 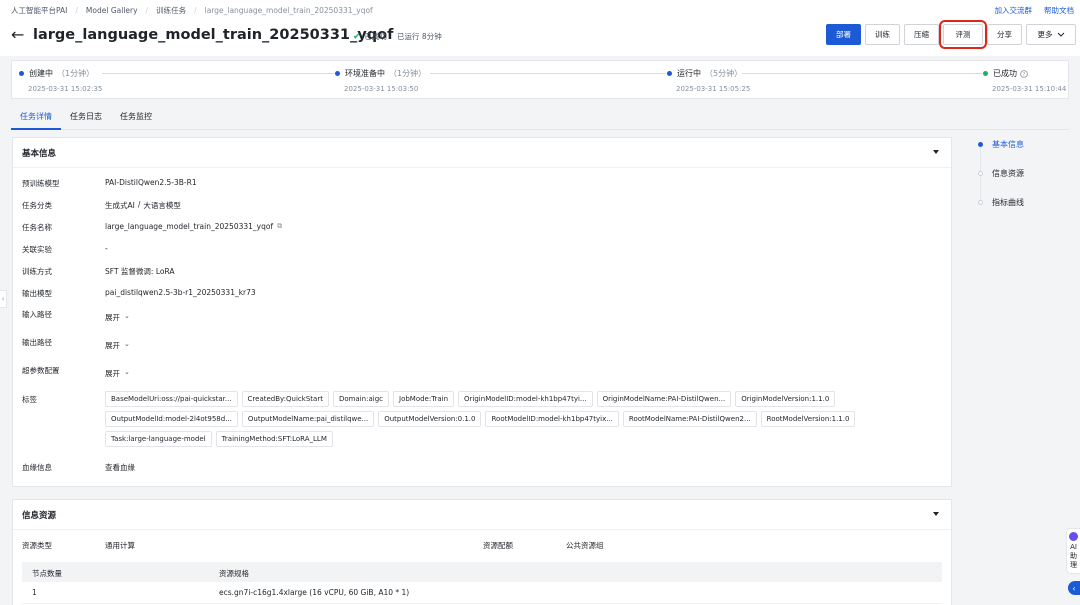 What do you see at coordinates (1004, 34) in the screenshot?
I see `share-button: 分享` at bounding box center [1004, 34].